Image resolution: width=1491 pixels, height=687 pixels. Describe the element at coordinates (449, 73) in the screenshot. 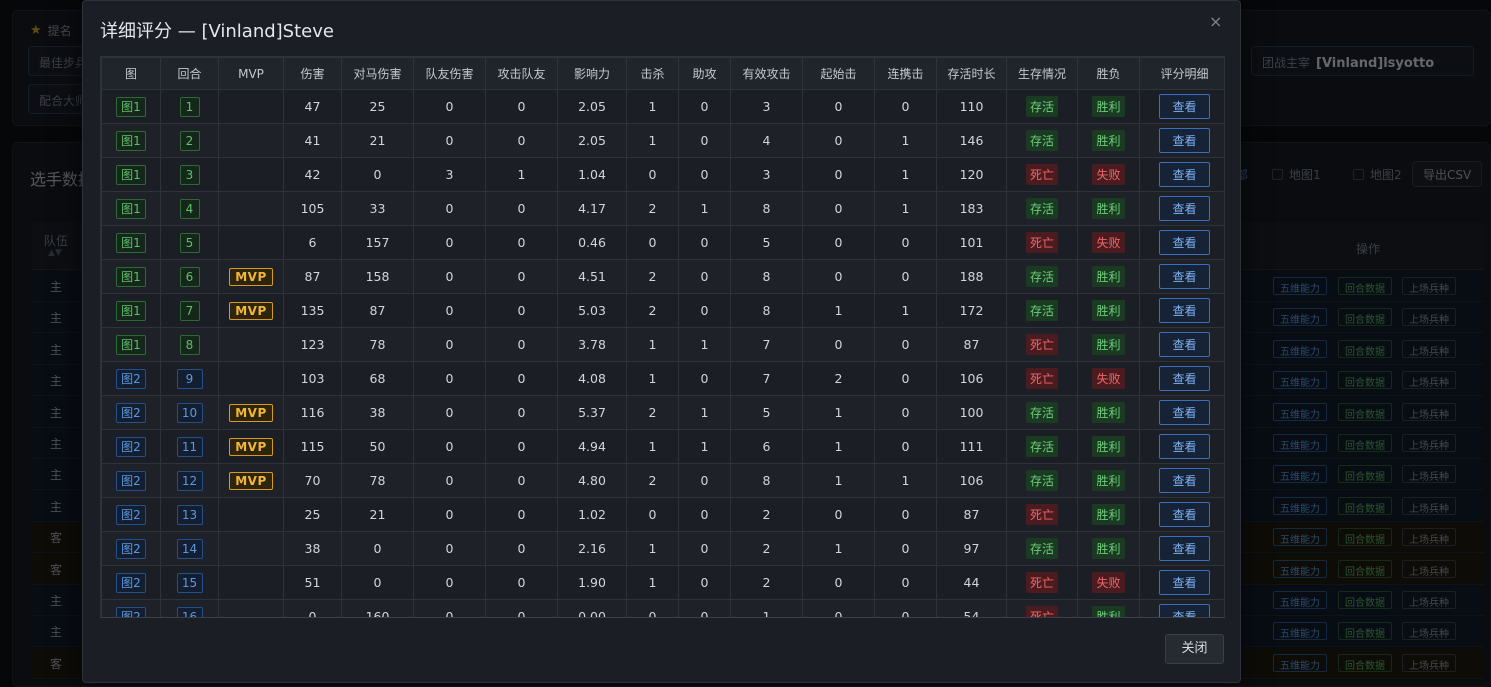

I see `column-header: 队友伤害` at that location.